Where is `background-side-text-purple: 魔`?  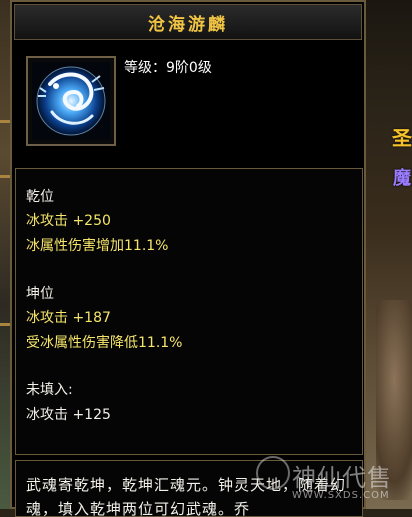 background-side-text-purple: 魔 is located at coordinates (402, 178).